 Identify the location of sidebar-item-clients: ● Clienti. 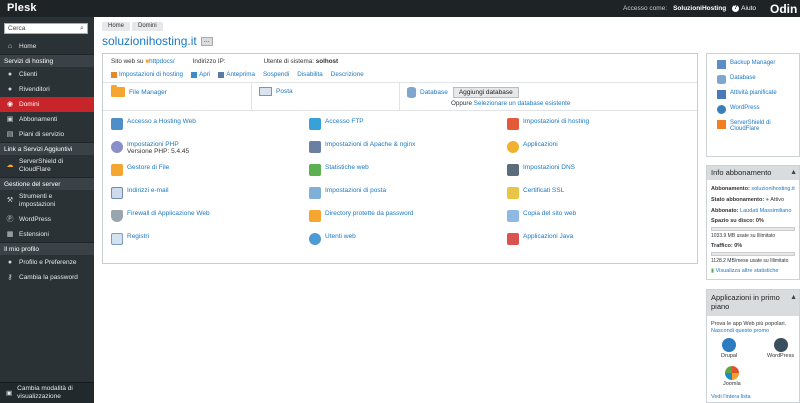
(47, 74).